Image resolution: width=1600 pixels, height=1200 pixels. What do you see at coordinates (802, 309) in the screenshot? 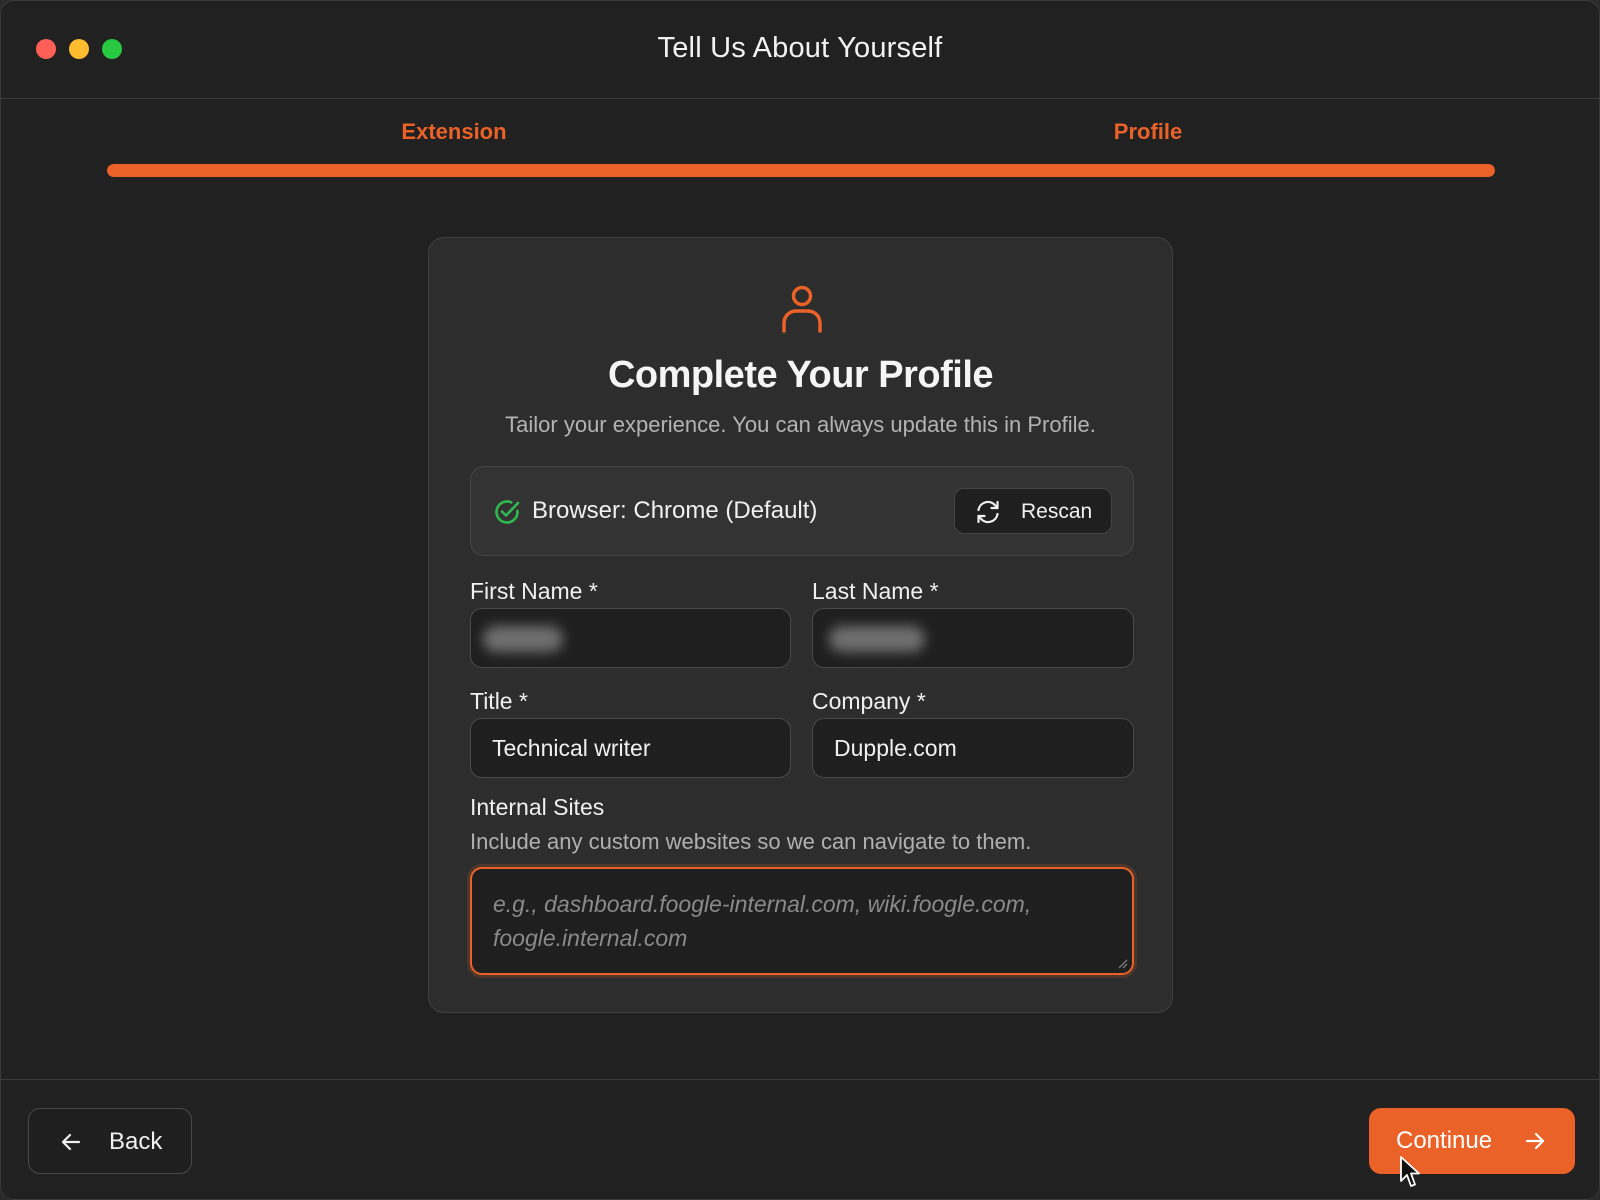
I see `user-icon` at bounding box center [802, 309].